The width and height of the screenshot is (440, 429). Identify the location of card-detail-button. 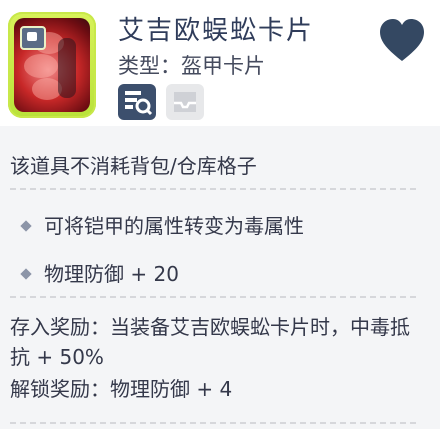
(137, 102).